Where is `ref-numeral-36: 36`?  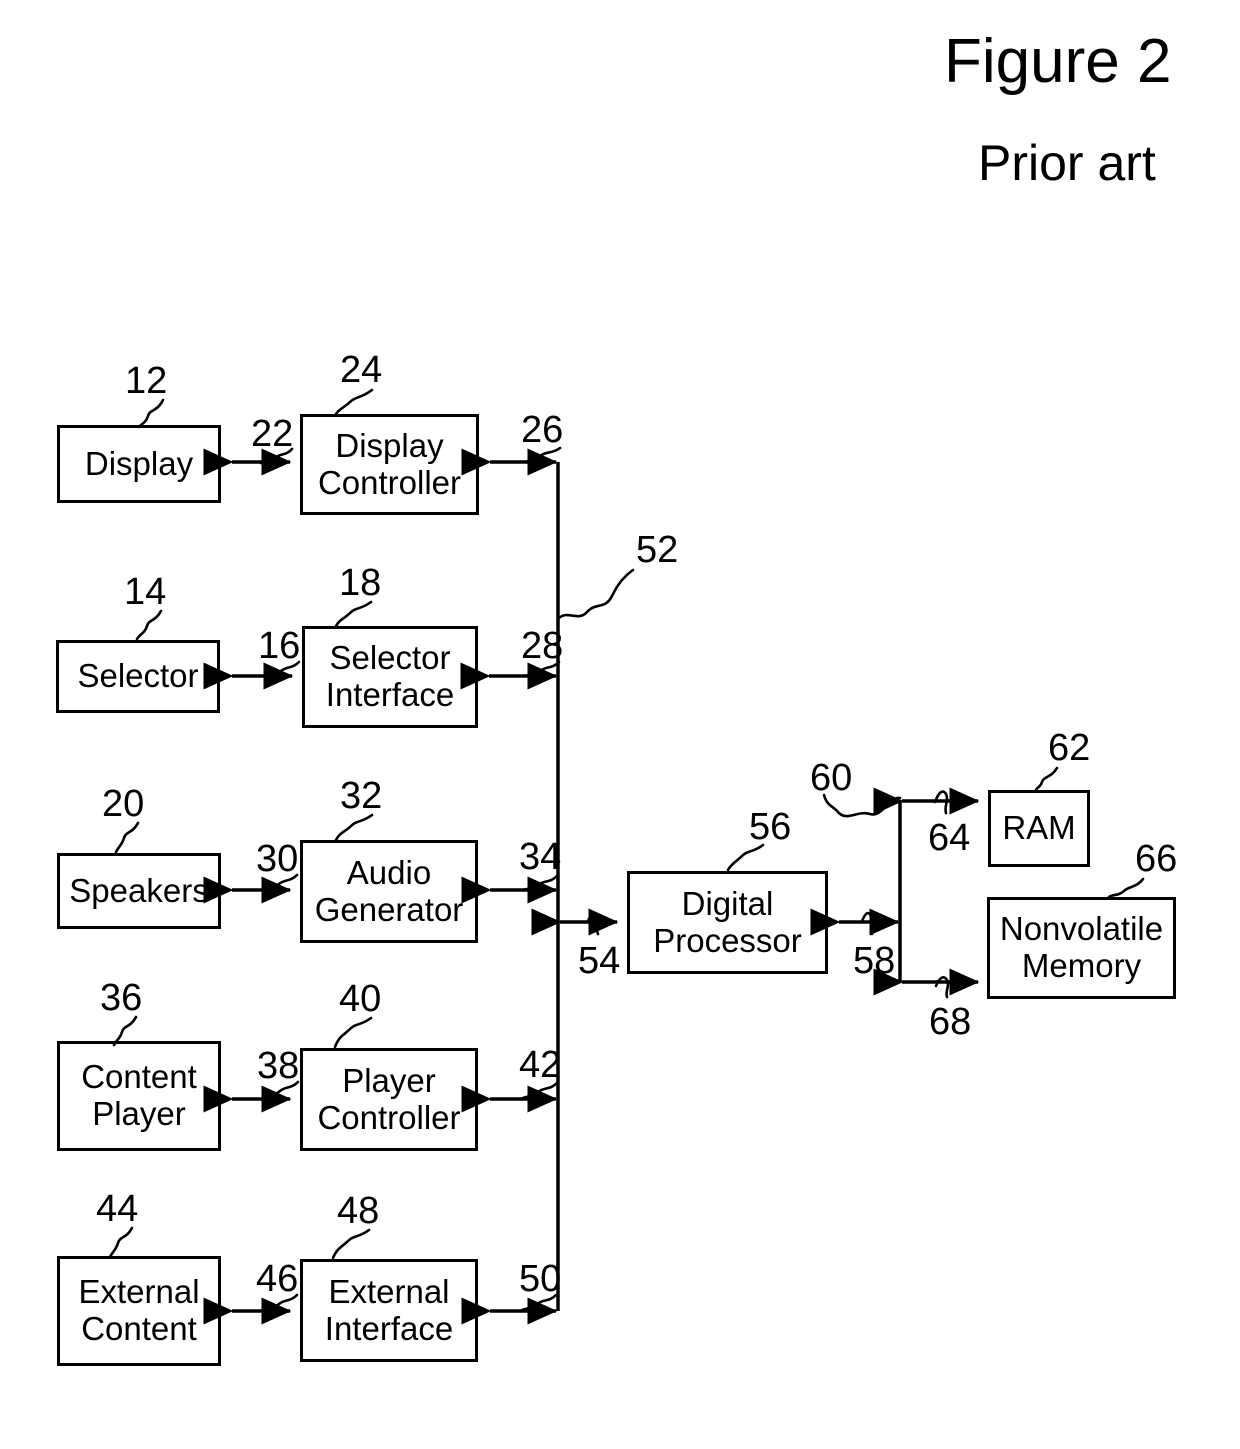
ref-numeral-36: 36 is located at coordinates (121, 998).